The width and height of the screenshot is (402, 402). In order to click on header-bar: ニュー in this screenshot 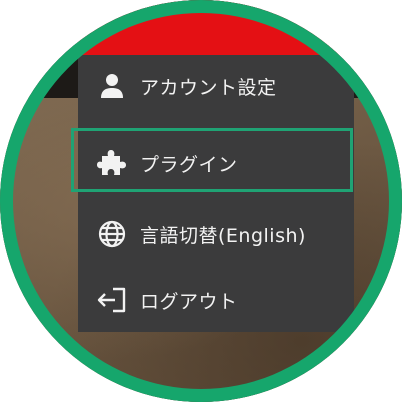, I will do `click(223, 27)`.